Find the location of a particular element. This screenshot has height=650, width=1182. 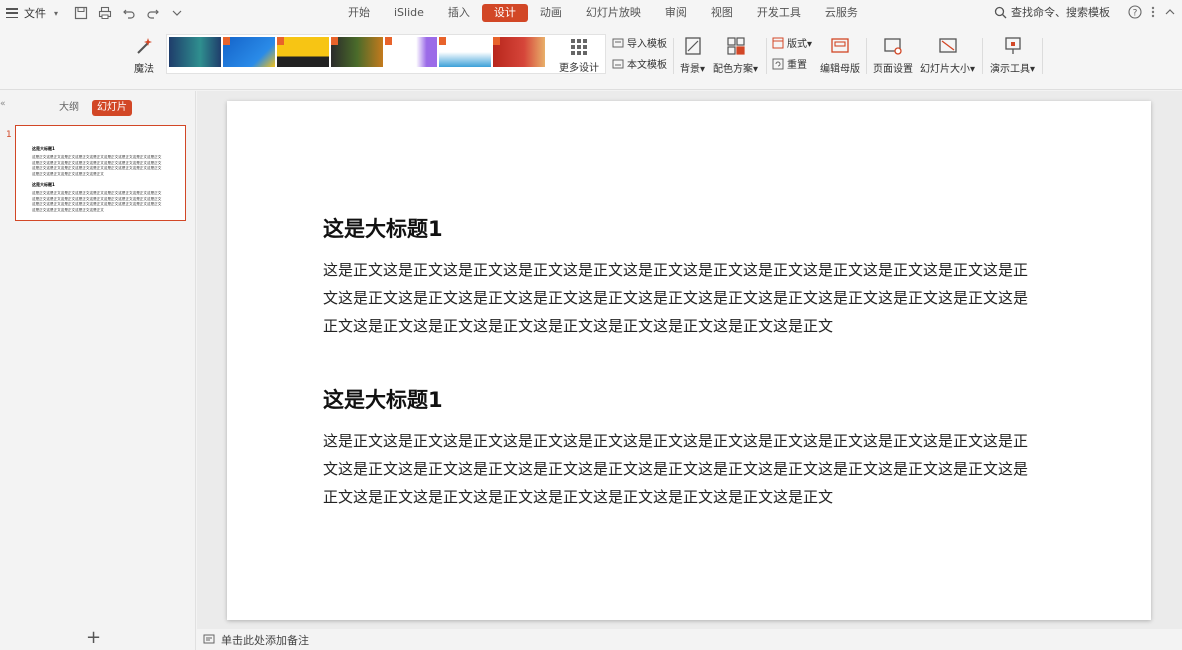

presentation-tools-label: 演示工具▾ is located at coordinates (1013, 69).